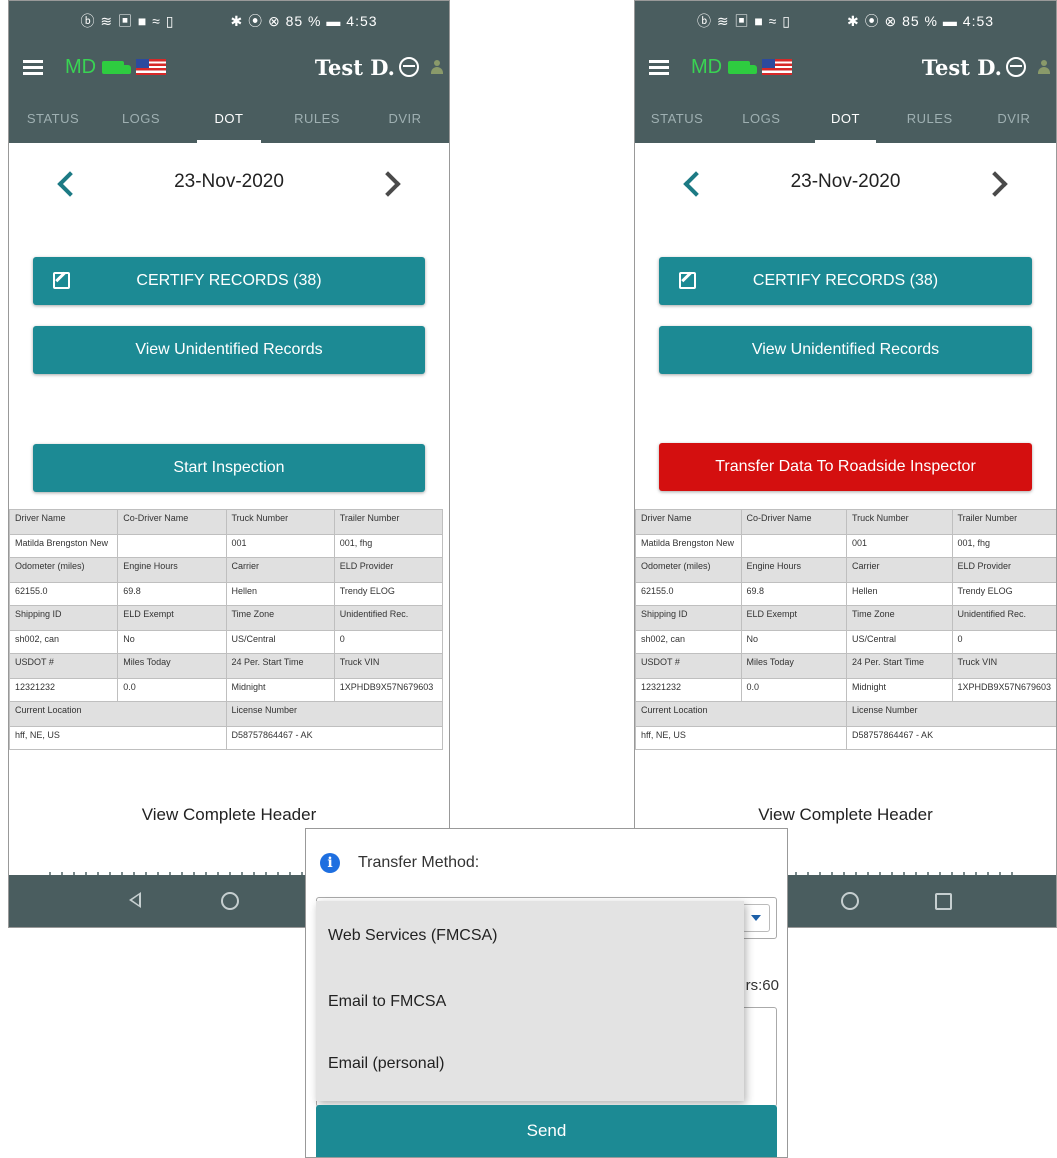 This screenshot has width=1057, height=1158. What do you see at coordinates (756, 918) in the screenshot?
I see `dropdown-caret-icon` at bounding box center [756, 918].